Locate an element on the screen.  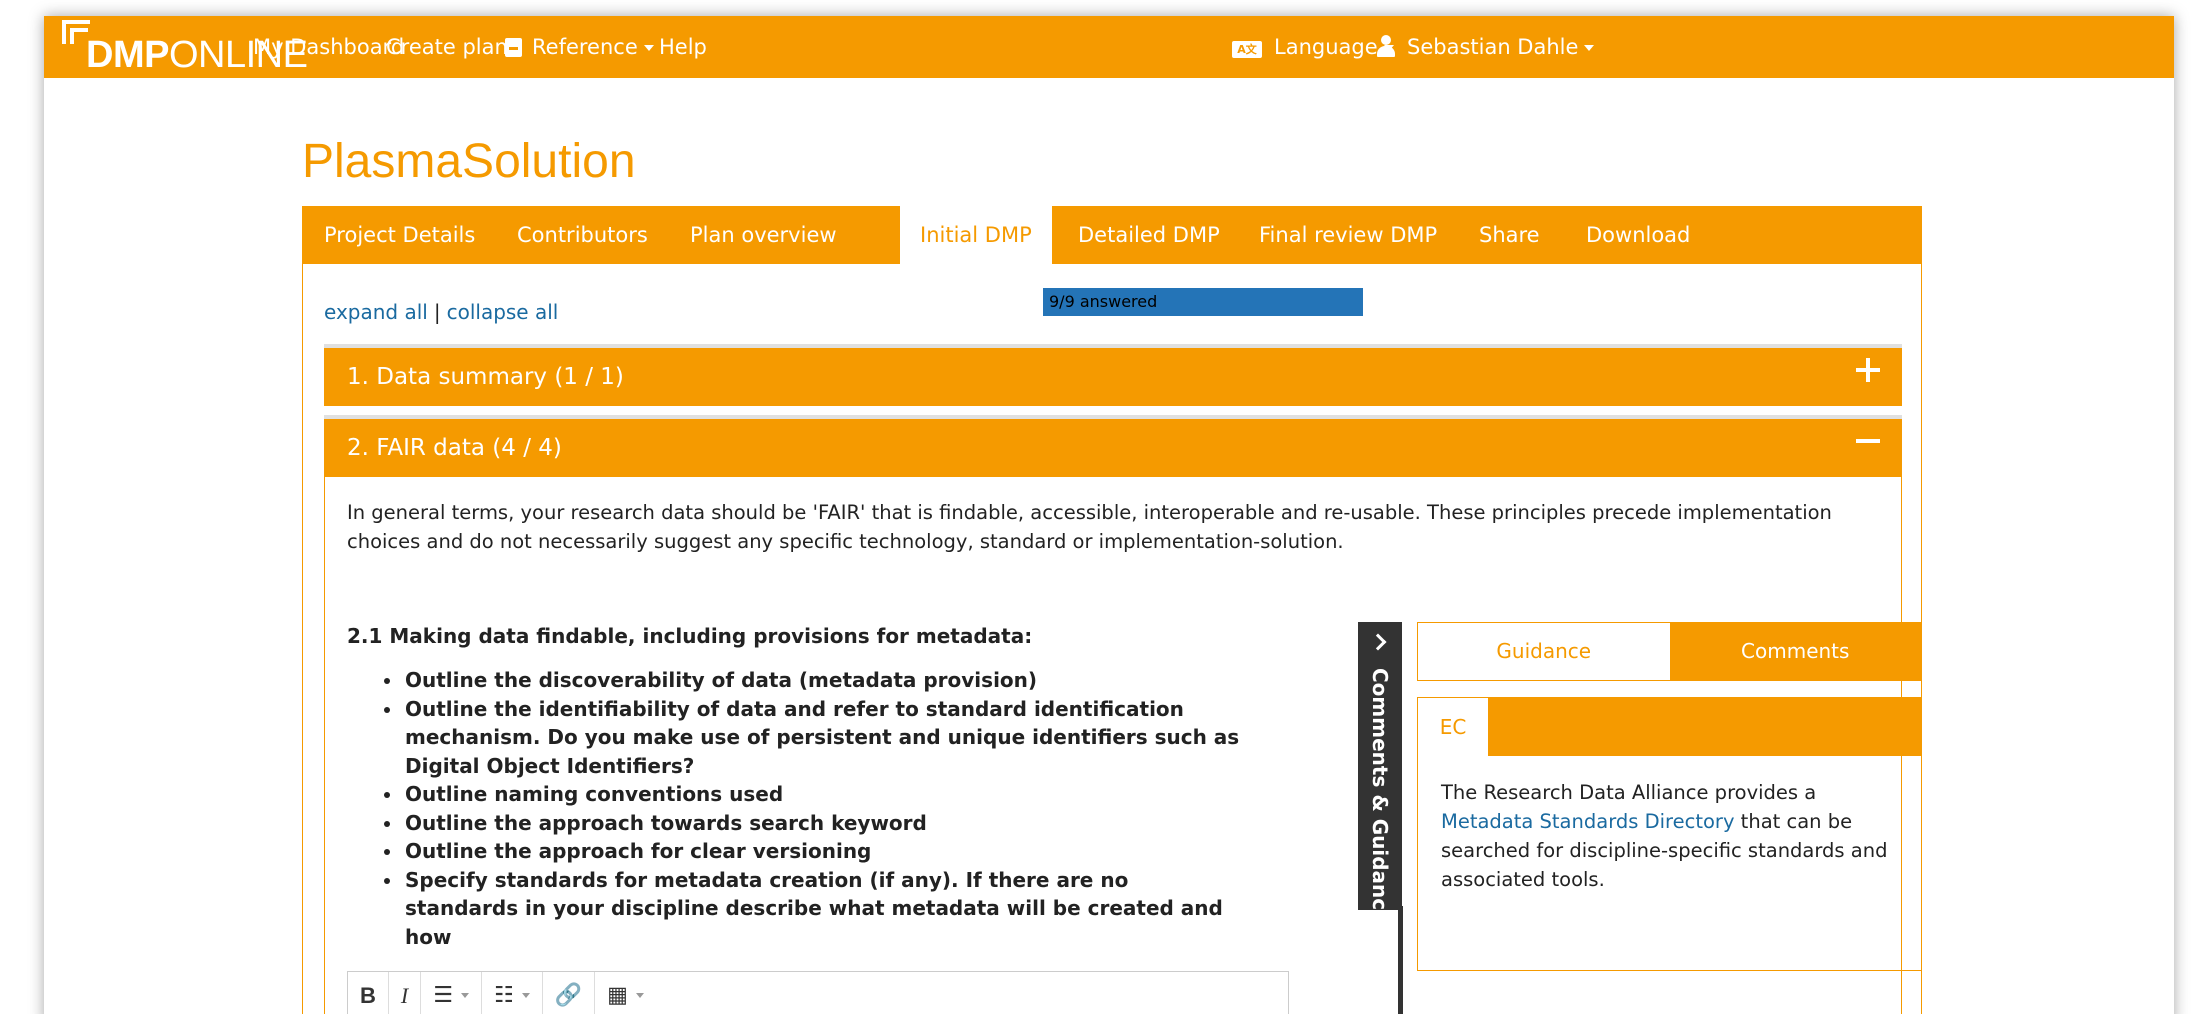
nav-reference-label: Reference is located at coordinates (585, 47).